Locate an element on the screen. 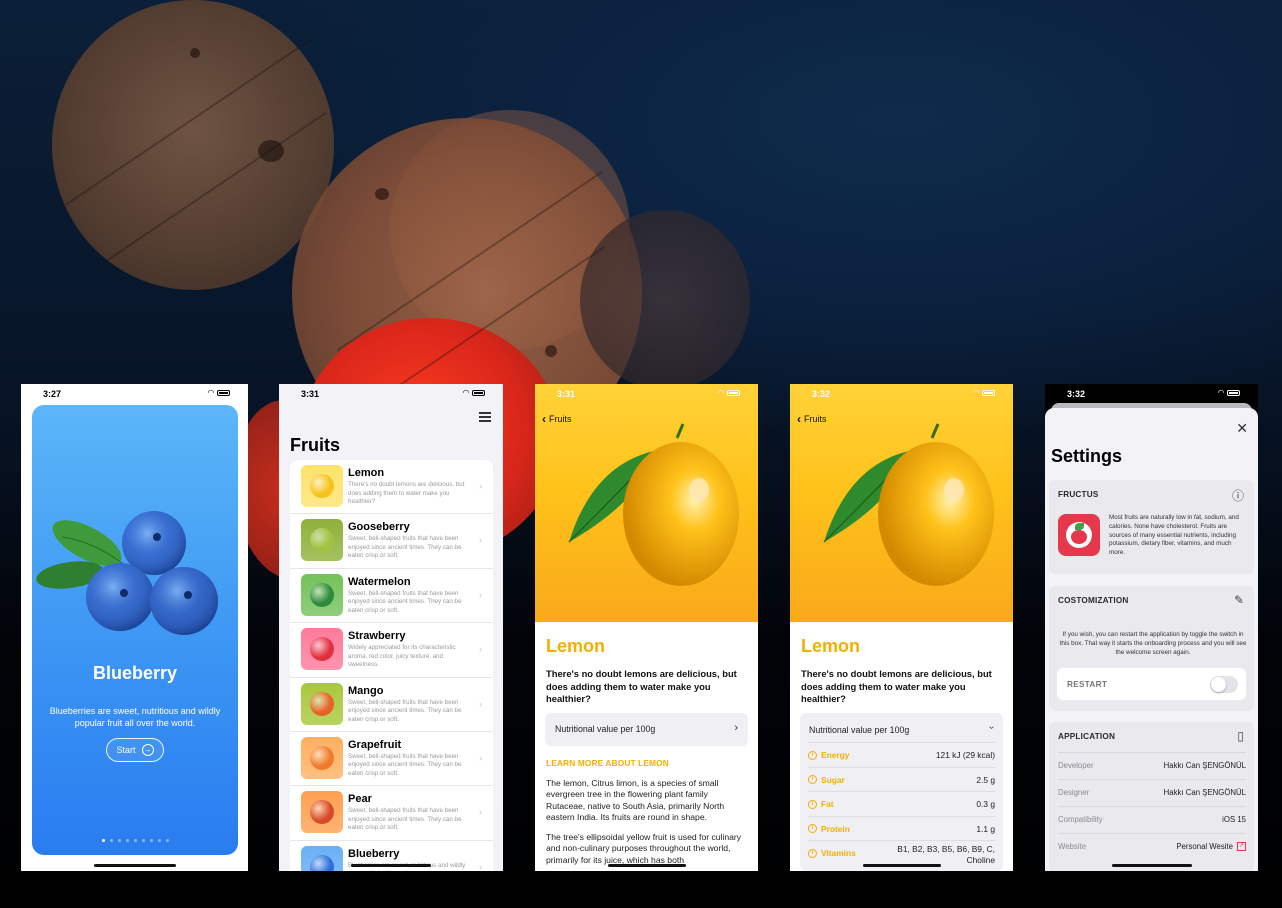 This screenshot has width=1282, height=908. external-link-icon: ↗ is located at coordinates (1241, 846).